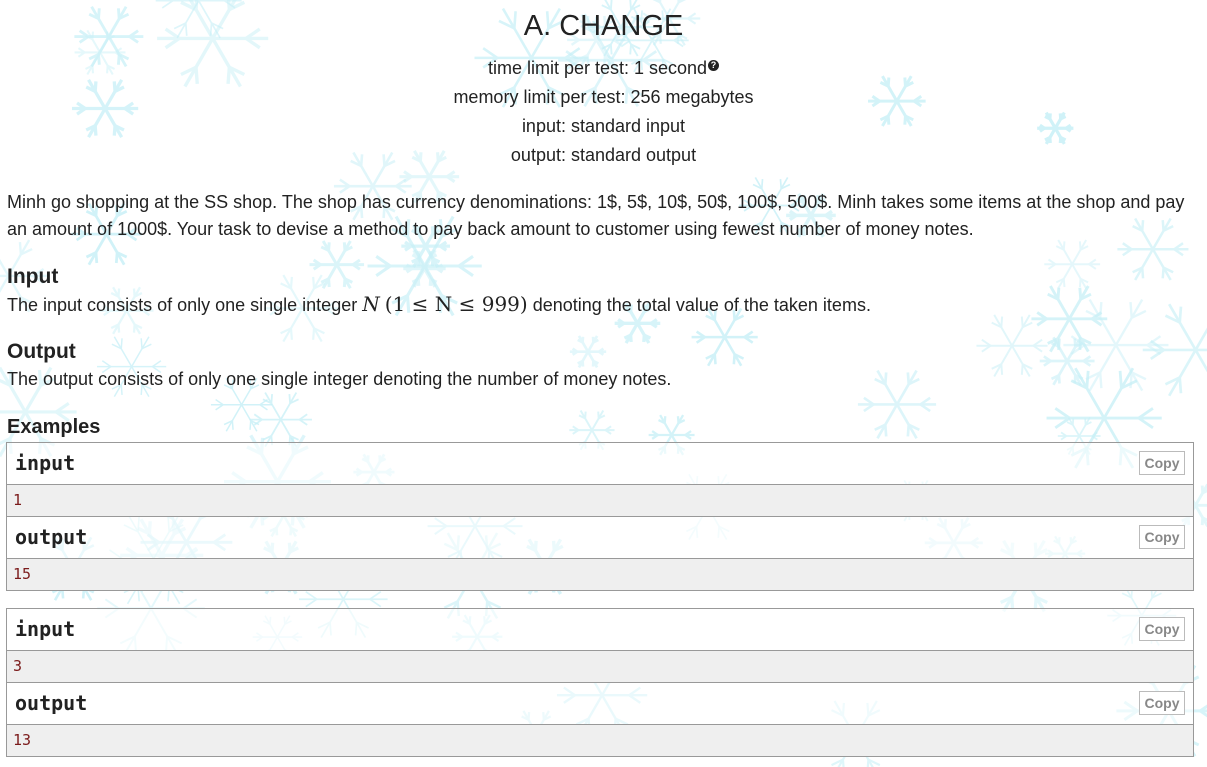 The width and height of the screenshot is (1207, 767). What do you see at coordinates (600, 667) in the screenshot?
I see `sample-input-value: 3` at bounding box center [600, 667].